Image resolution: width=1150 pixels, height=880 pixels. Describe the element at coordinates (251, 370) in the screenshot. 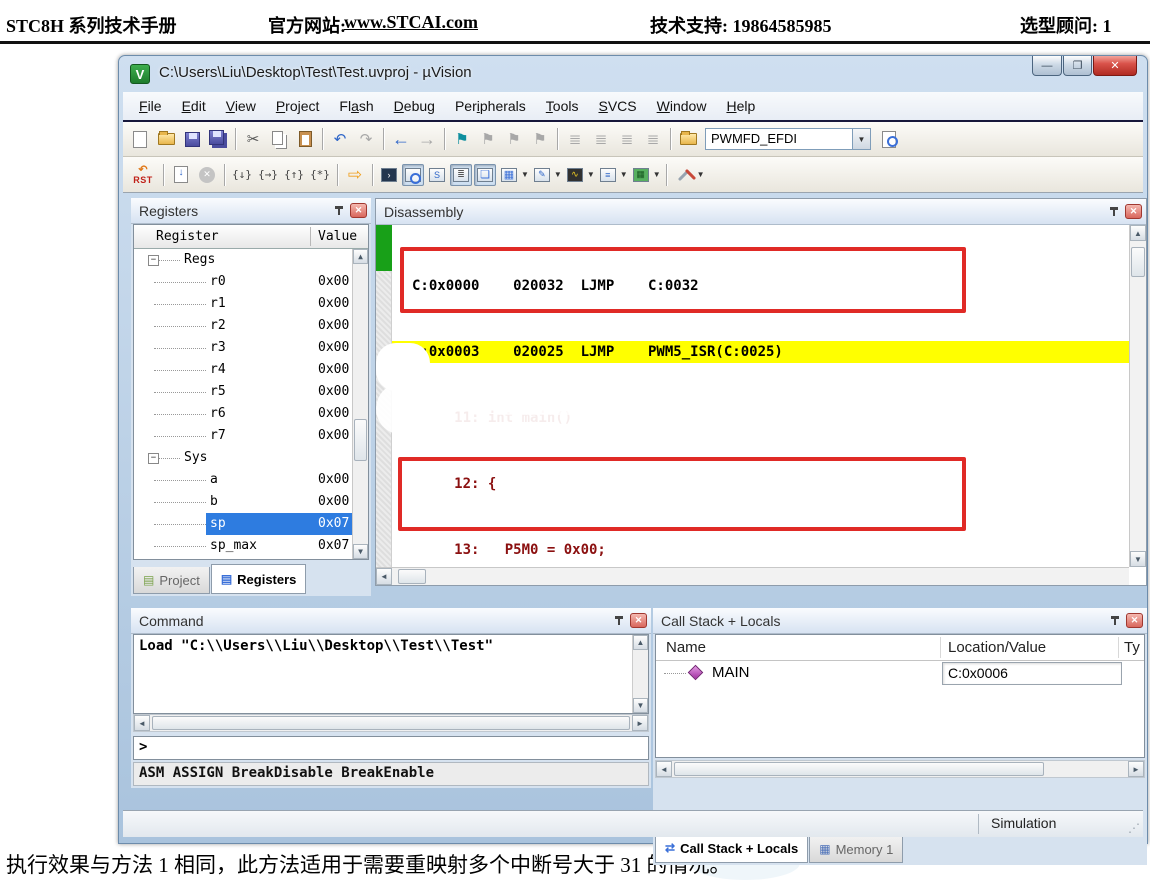

I see `register-row-r4: r4 0x00` at that location.